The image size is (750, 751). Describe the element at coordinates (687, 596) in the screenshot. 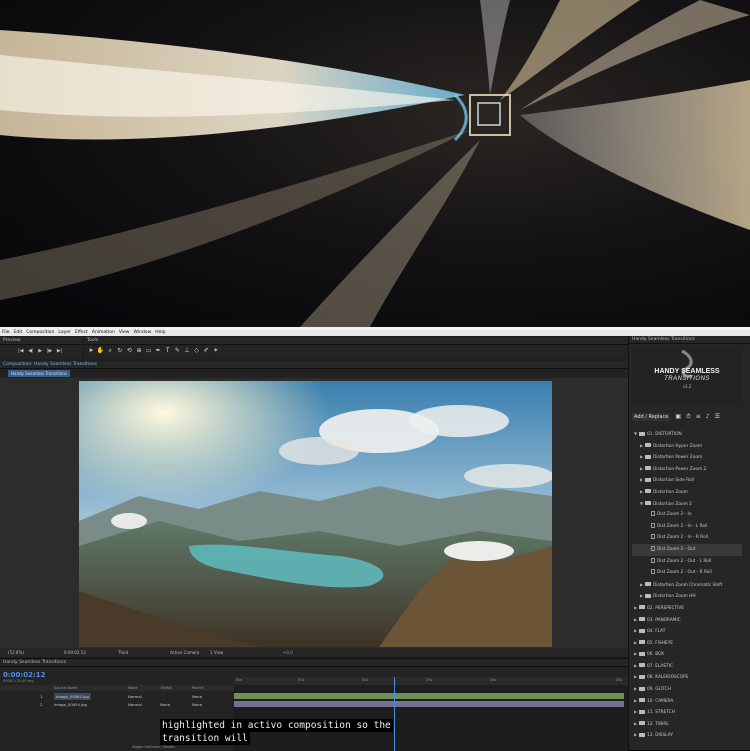

I see `tree-folder: ▶ Distortion Zoom HH` at that location.